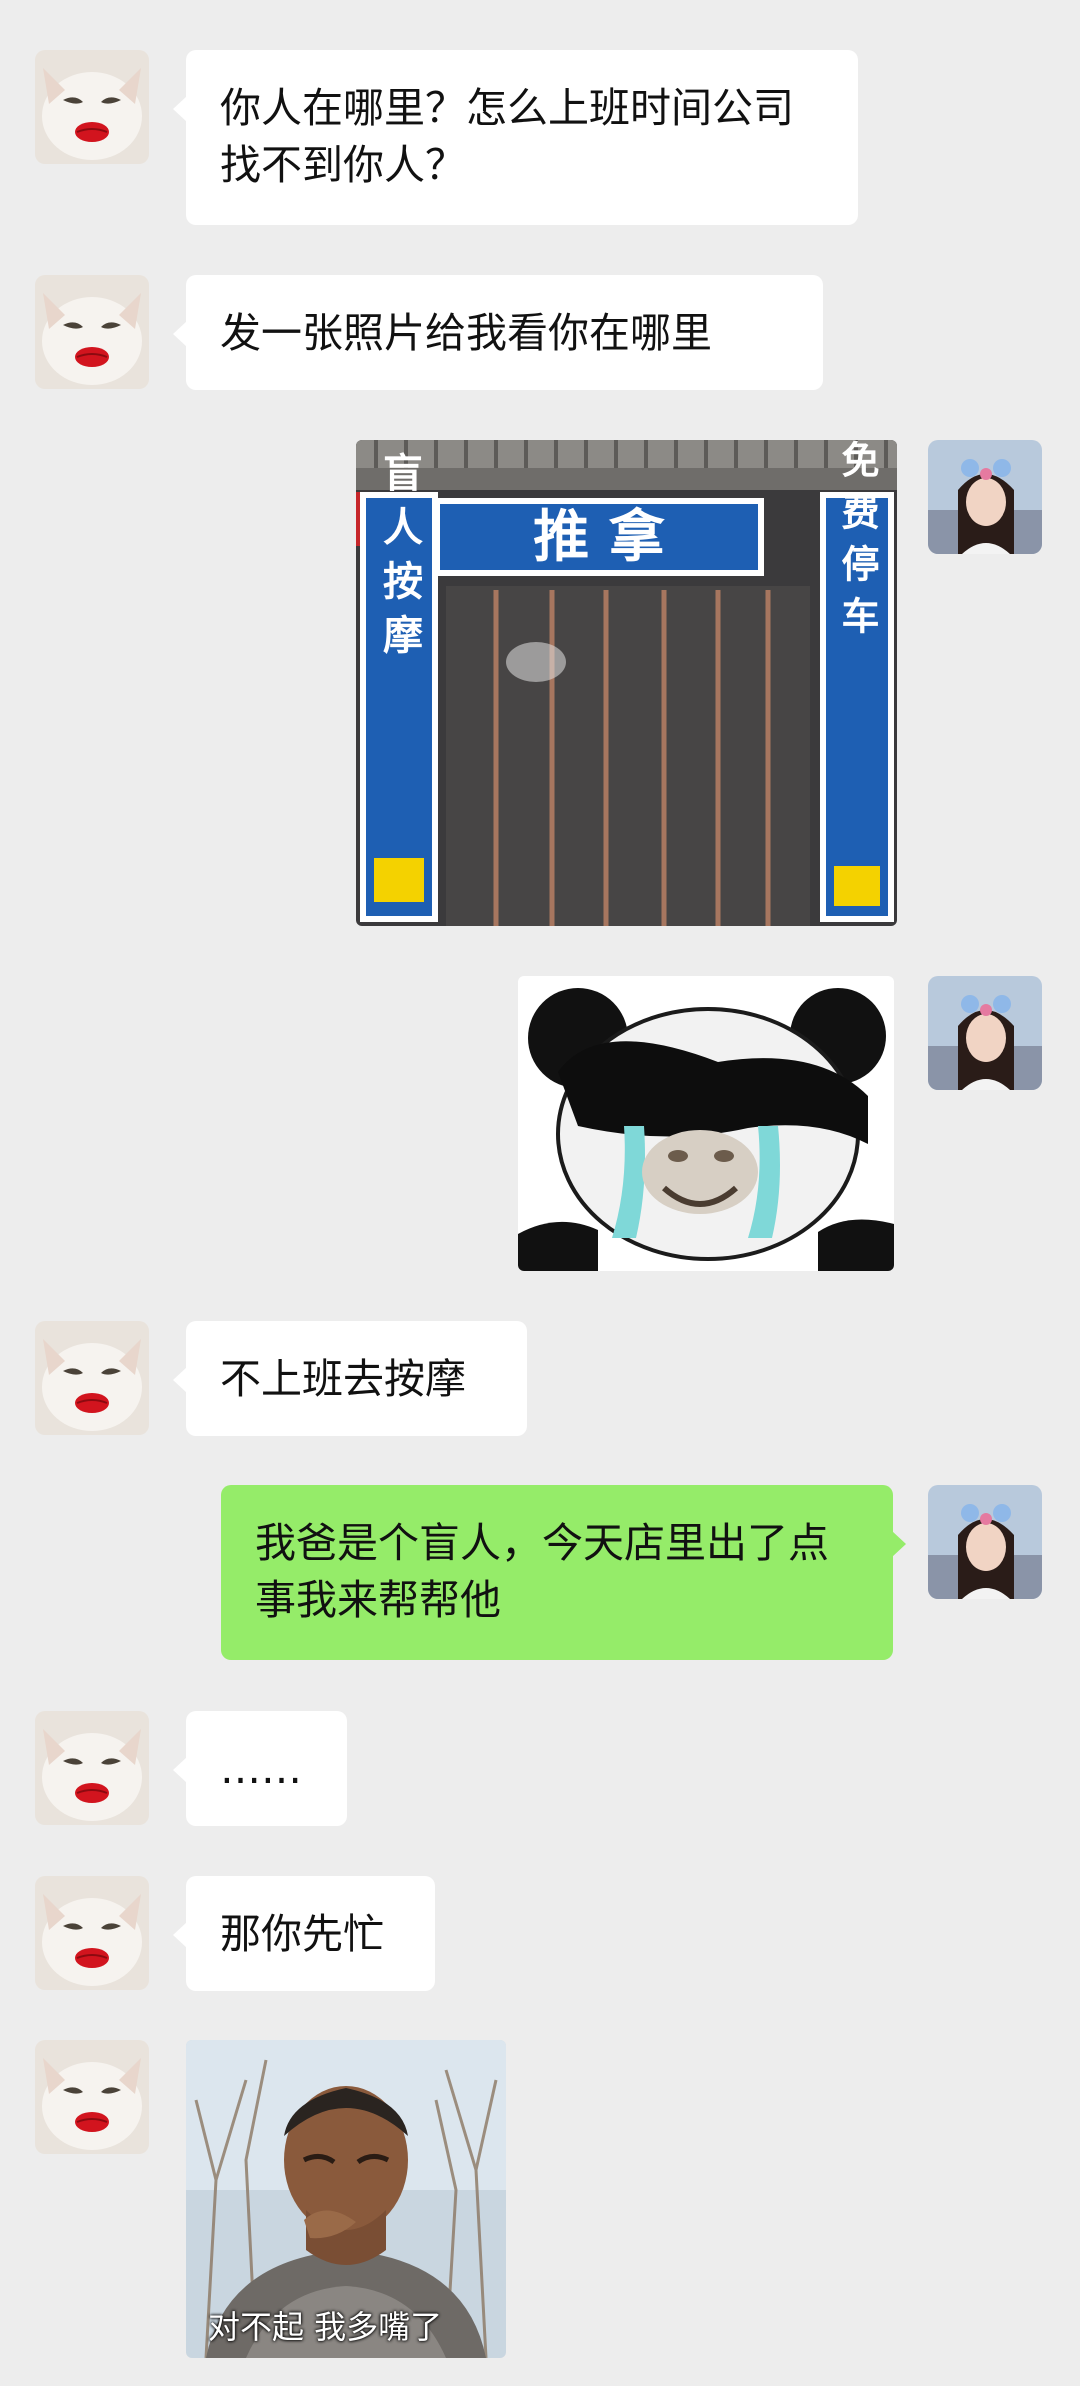 Image resolution: width=1080 pixels, height=2386 pixels. What do you see at coordinates (507, 136) in the screenshot?
I see `message-text: 你人在哪里？怎么上班时间公司找不到你人？` at bounding box center [507, 136].